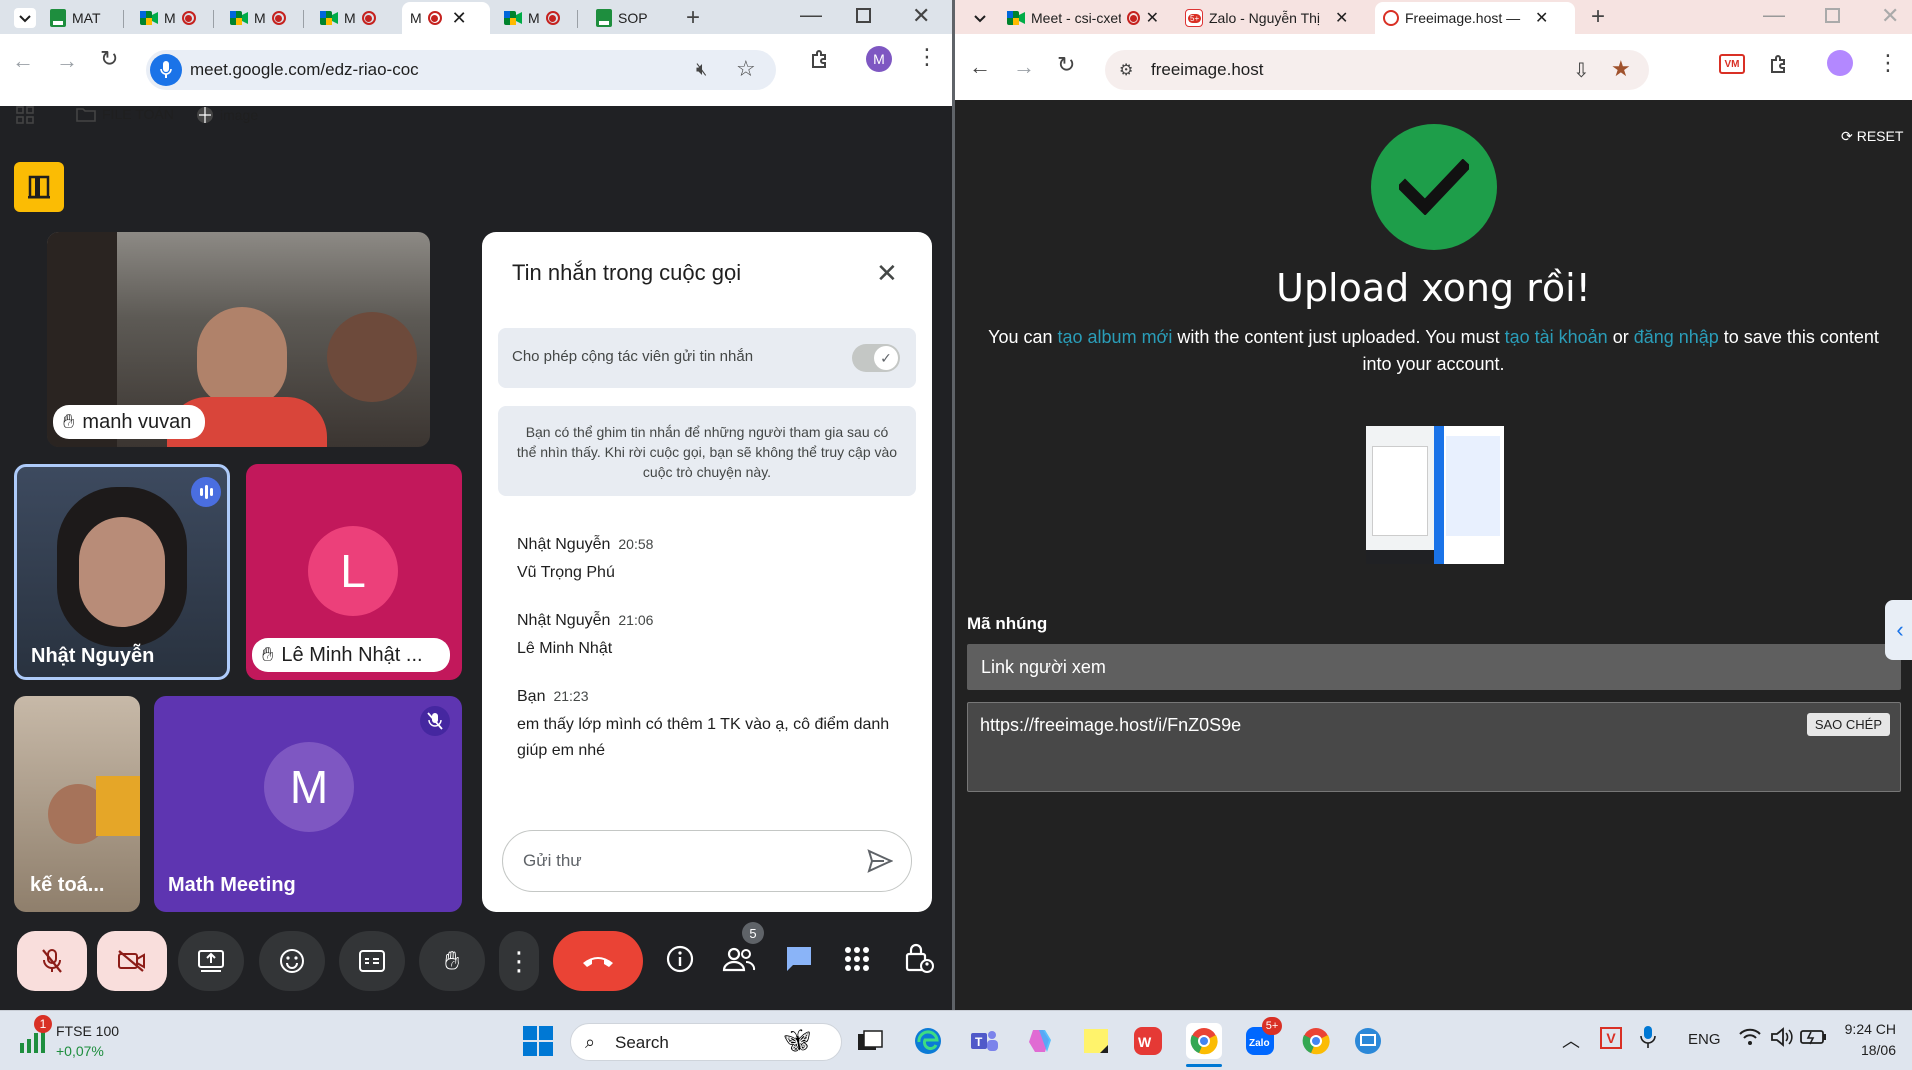  Describe the element at coordinates (538, 1041) in the screenshot. I see `start-button` at that location.